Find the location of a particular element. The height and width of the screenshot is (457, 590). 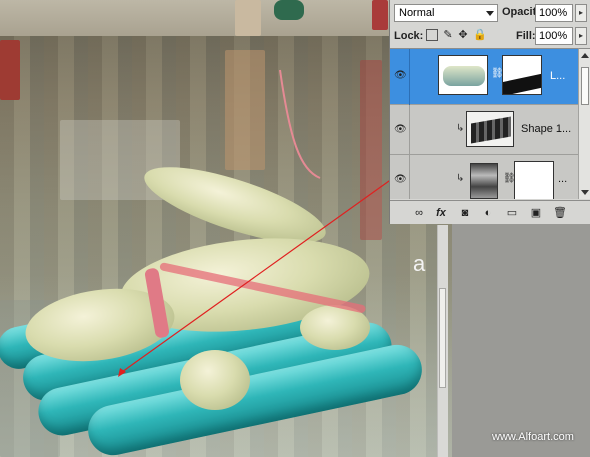

red-post is located at coordinates (380, 15).